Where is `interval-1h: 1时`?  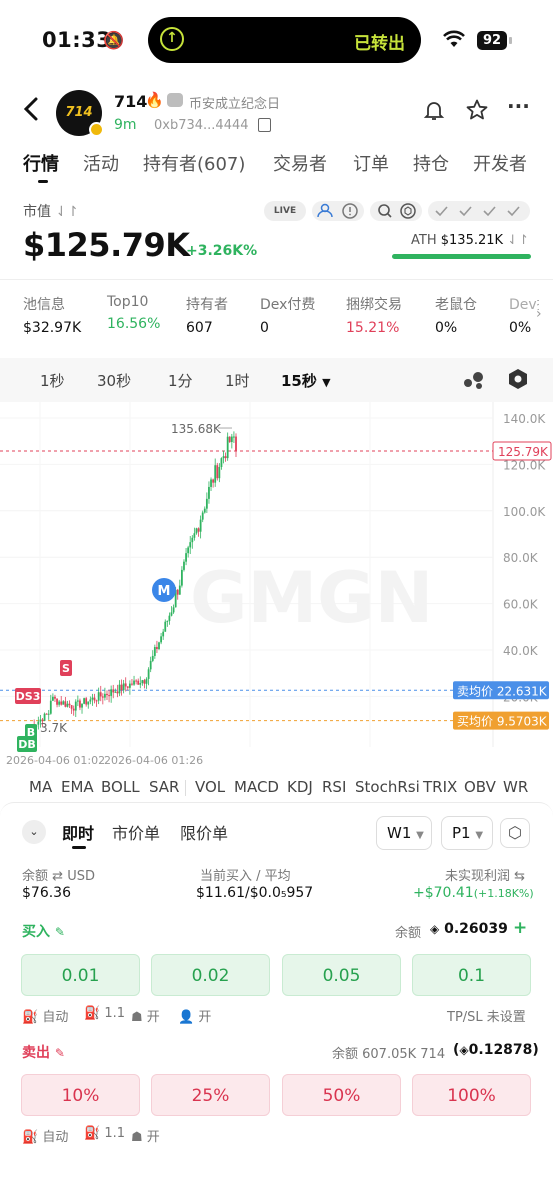 interval-1h: 1时 is located at coordinates (237, 380).